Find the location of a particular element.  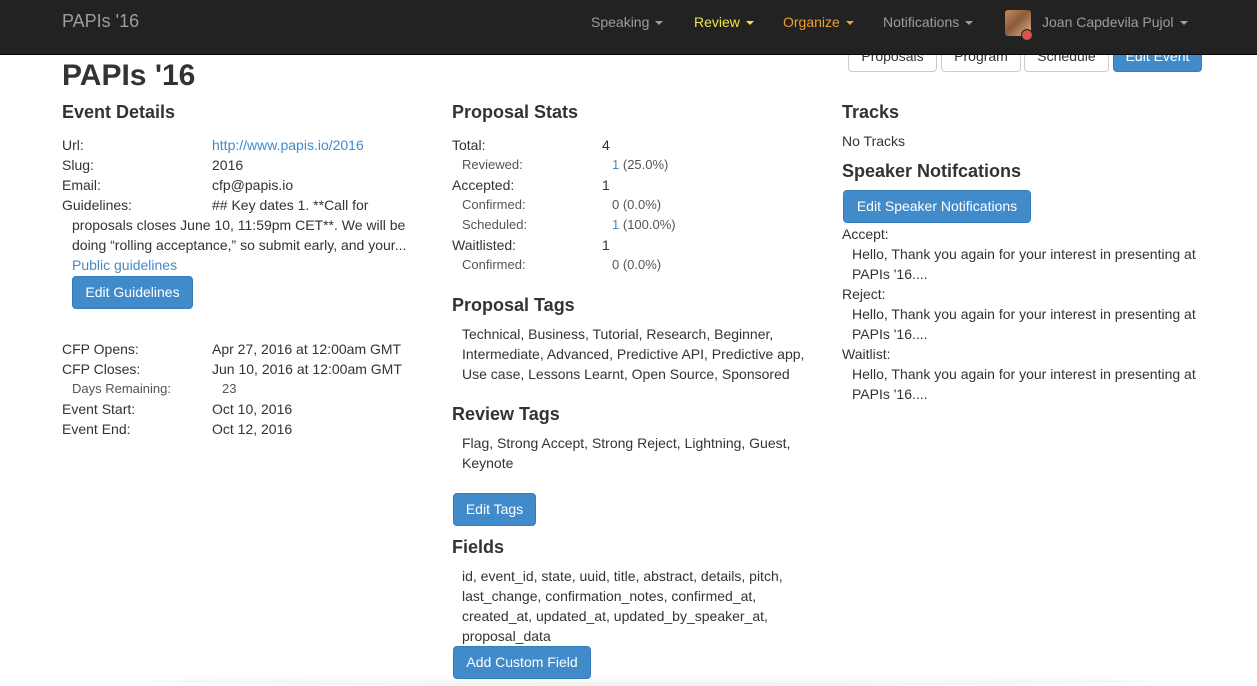

guidelines-text-line1: ## Key dates 1. **Call for is located at coordinates (290, 205).